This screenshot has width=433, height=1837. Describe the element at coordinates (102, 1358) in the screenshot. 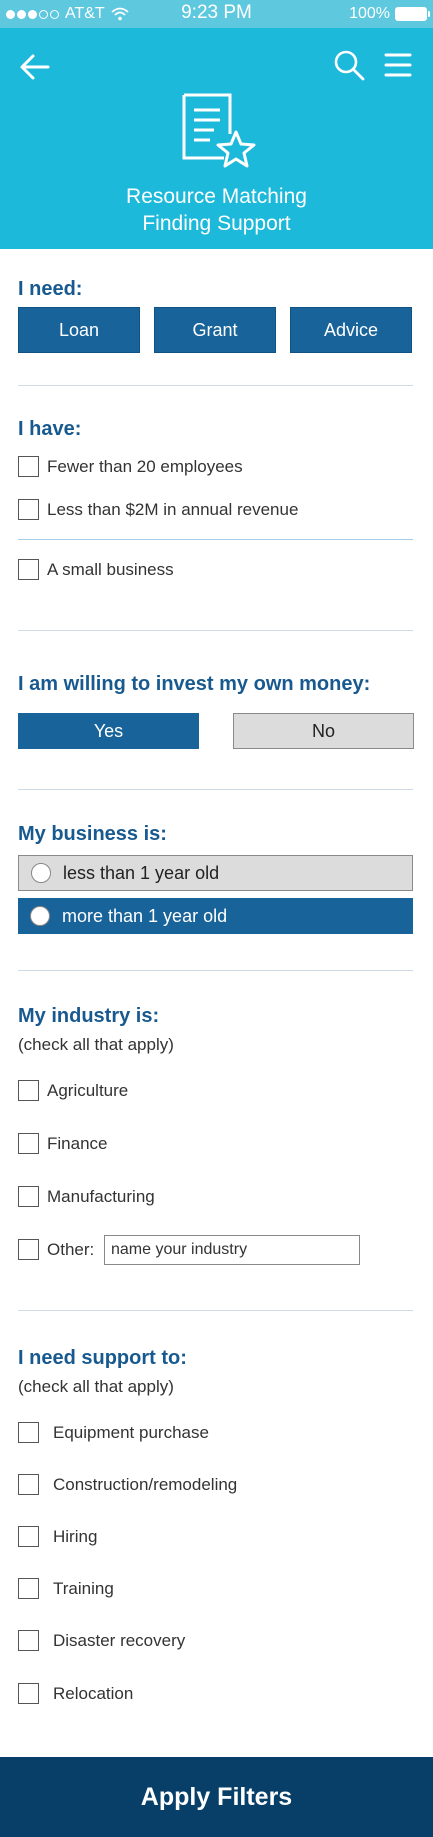

I see `support-heading: I need support to:` at that location.